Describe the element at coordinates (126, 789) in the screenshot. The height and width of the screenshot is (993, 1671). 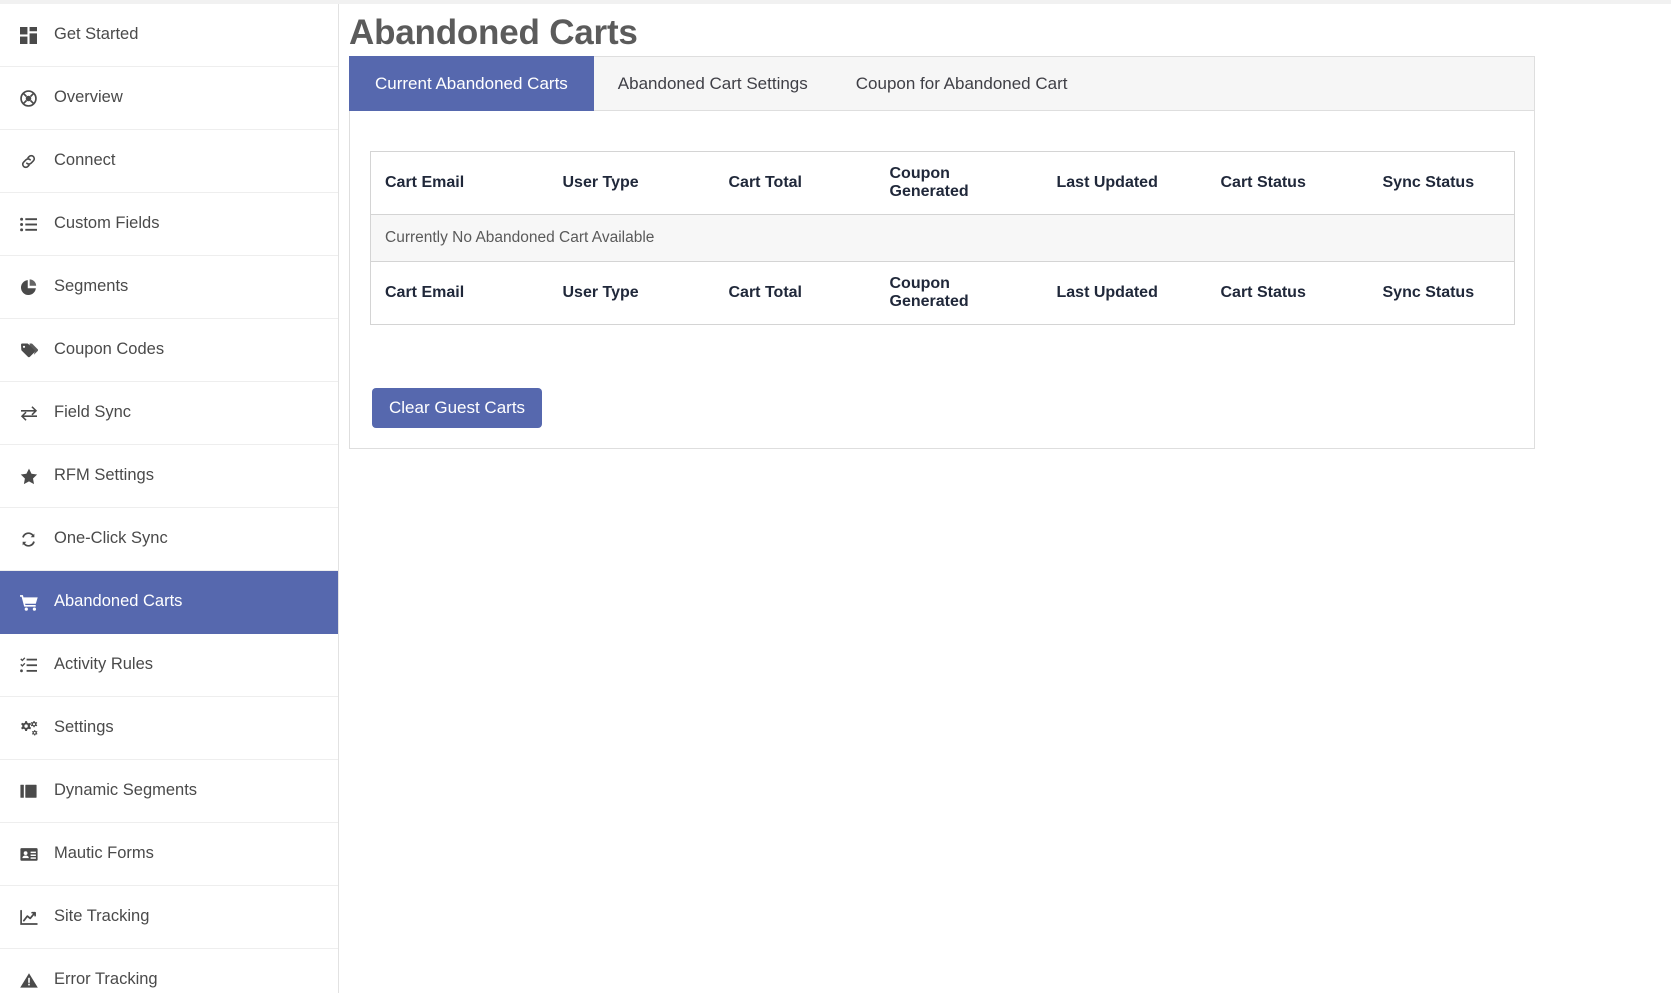
I see `sidebar-item-label: Dynamic Segments` at that location.